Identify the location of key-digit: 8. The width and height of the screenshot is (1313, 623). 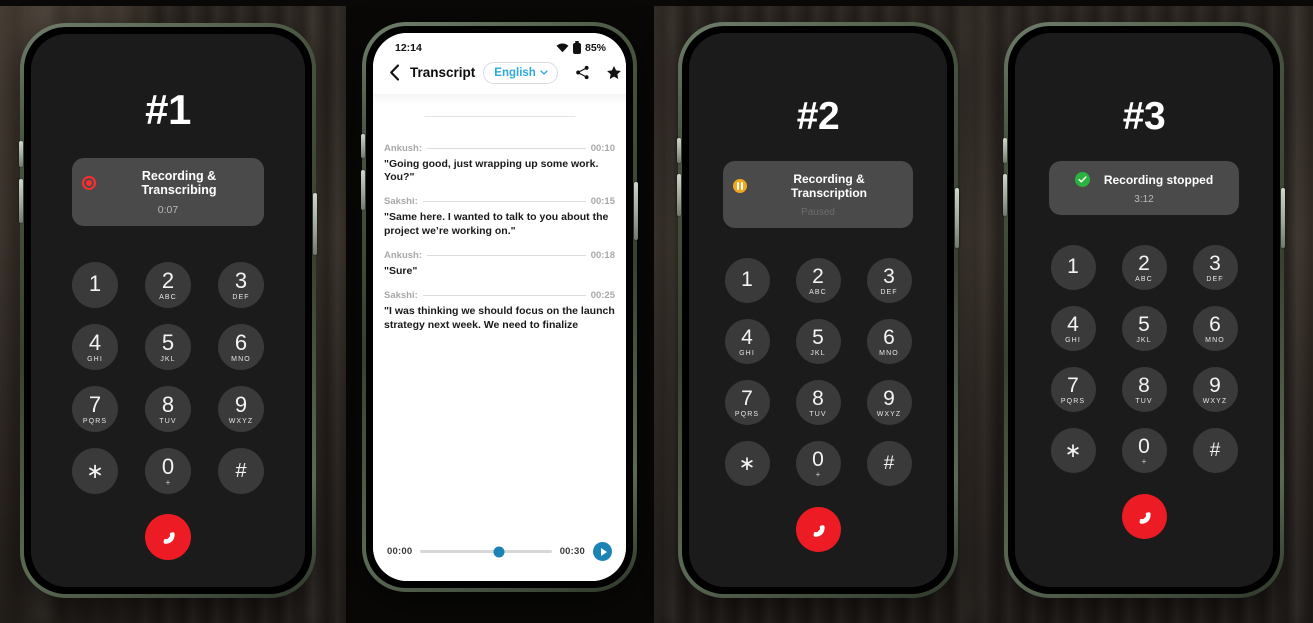
(168, 404).